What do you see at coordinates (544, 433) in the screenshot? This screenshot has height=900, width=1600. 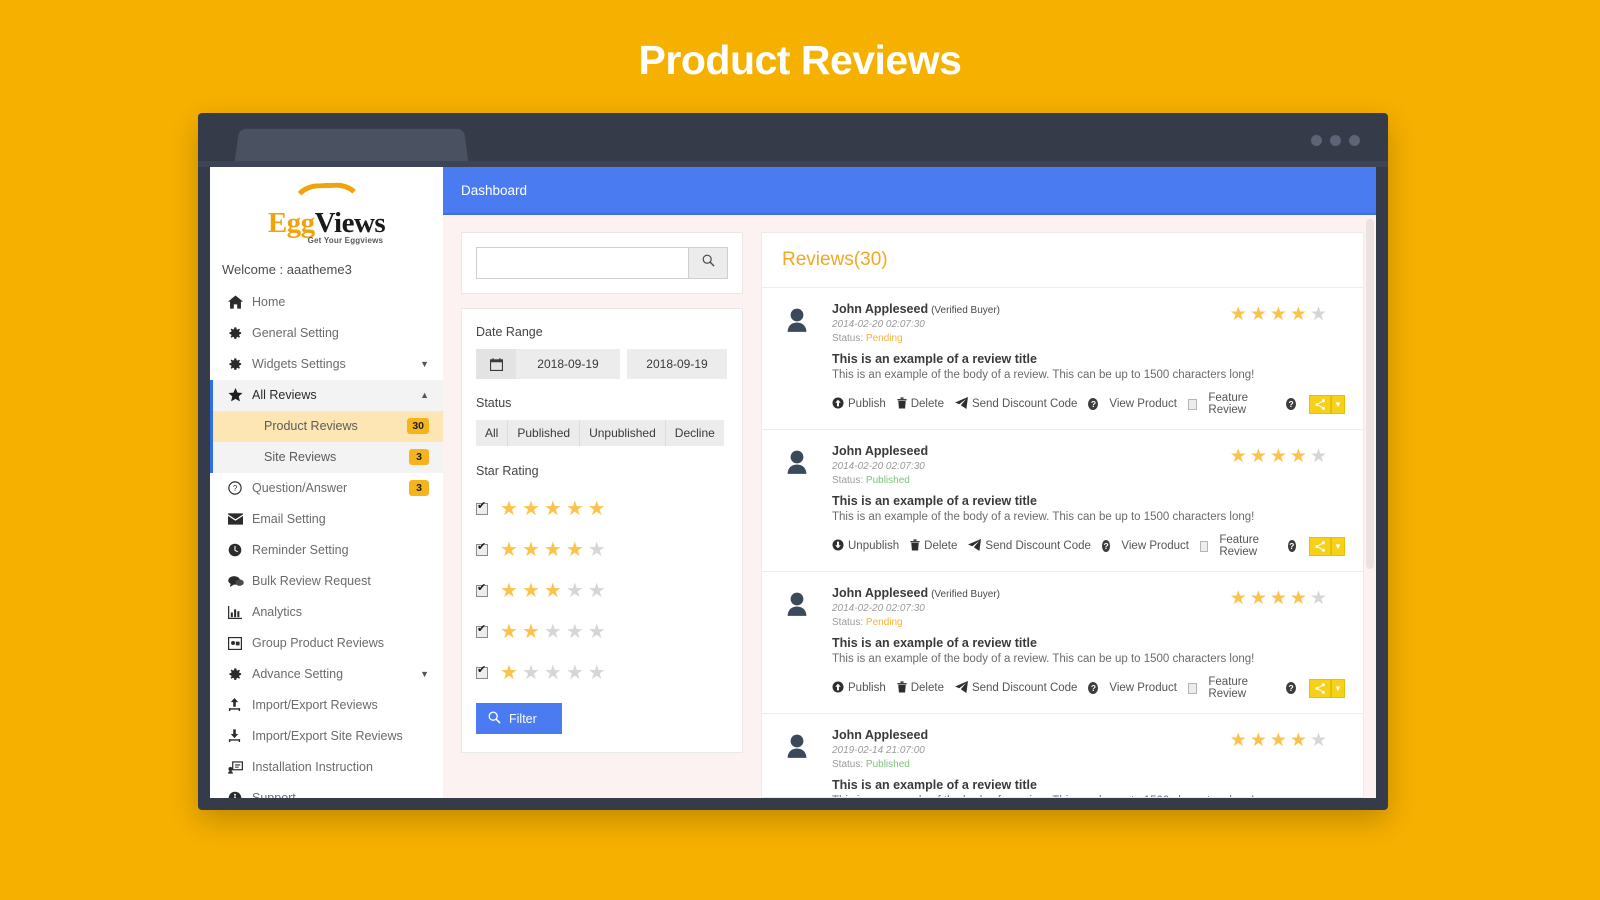 I see `status-option-published: Published` at bounding box center [544, 433].